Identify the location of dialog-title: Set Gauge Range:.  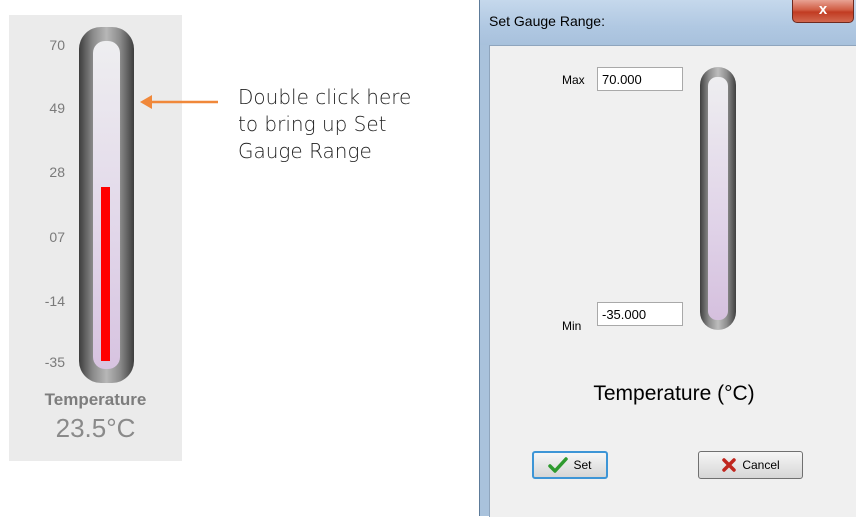
(547, 21).